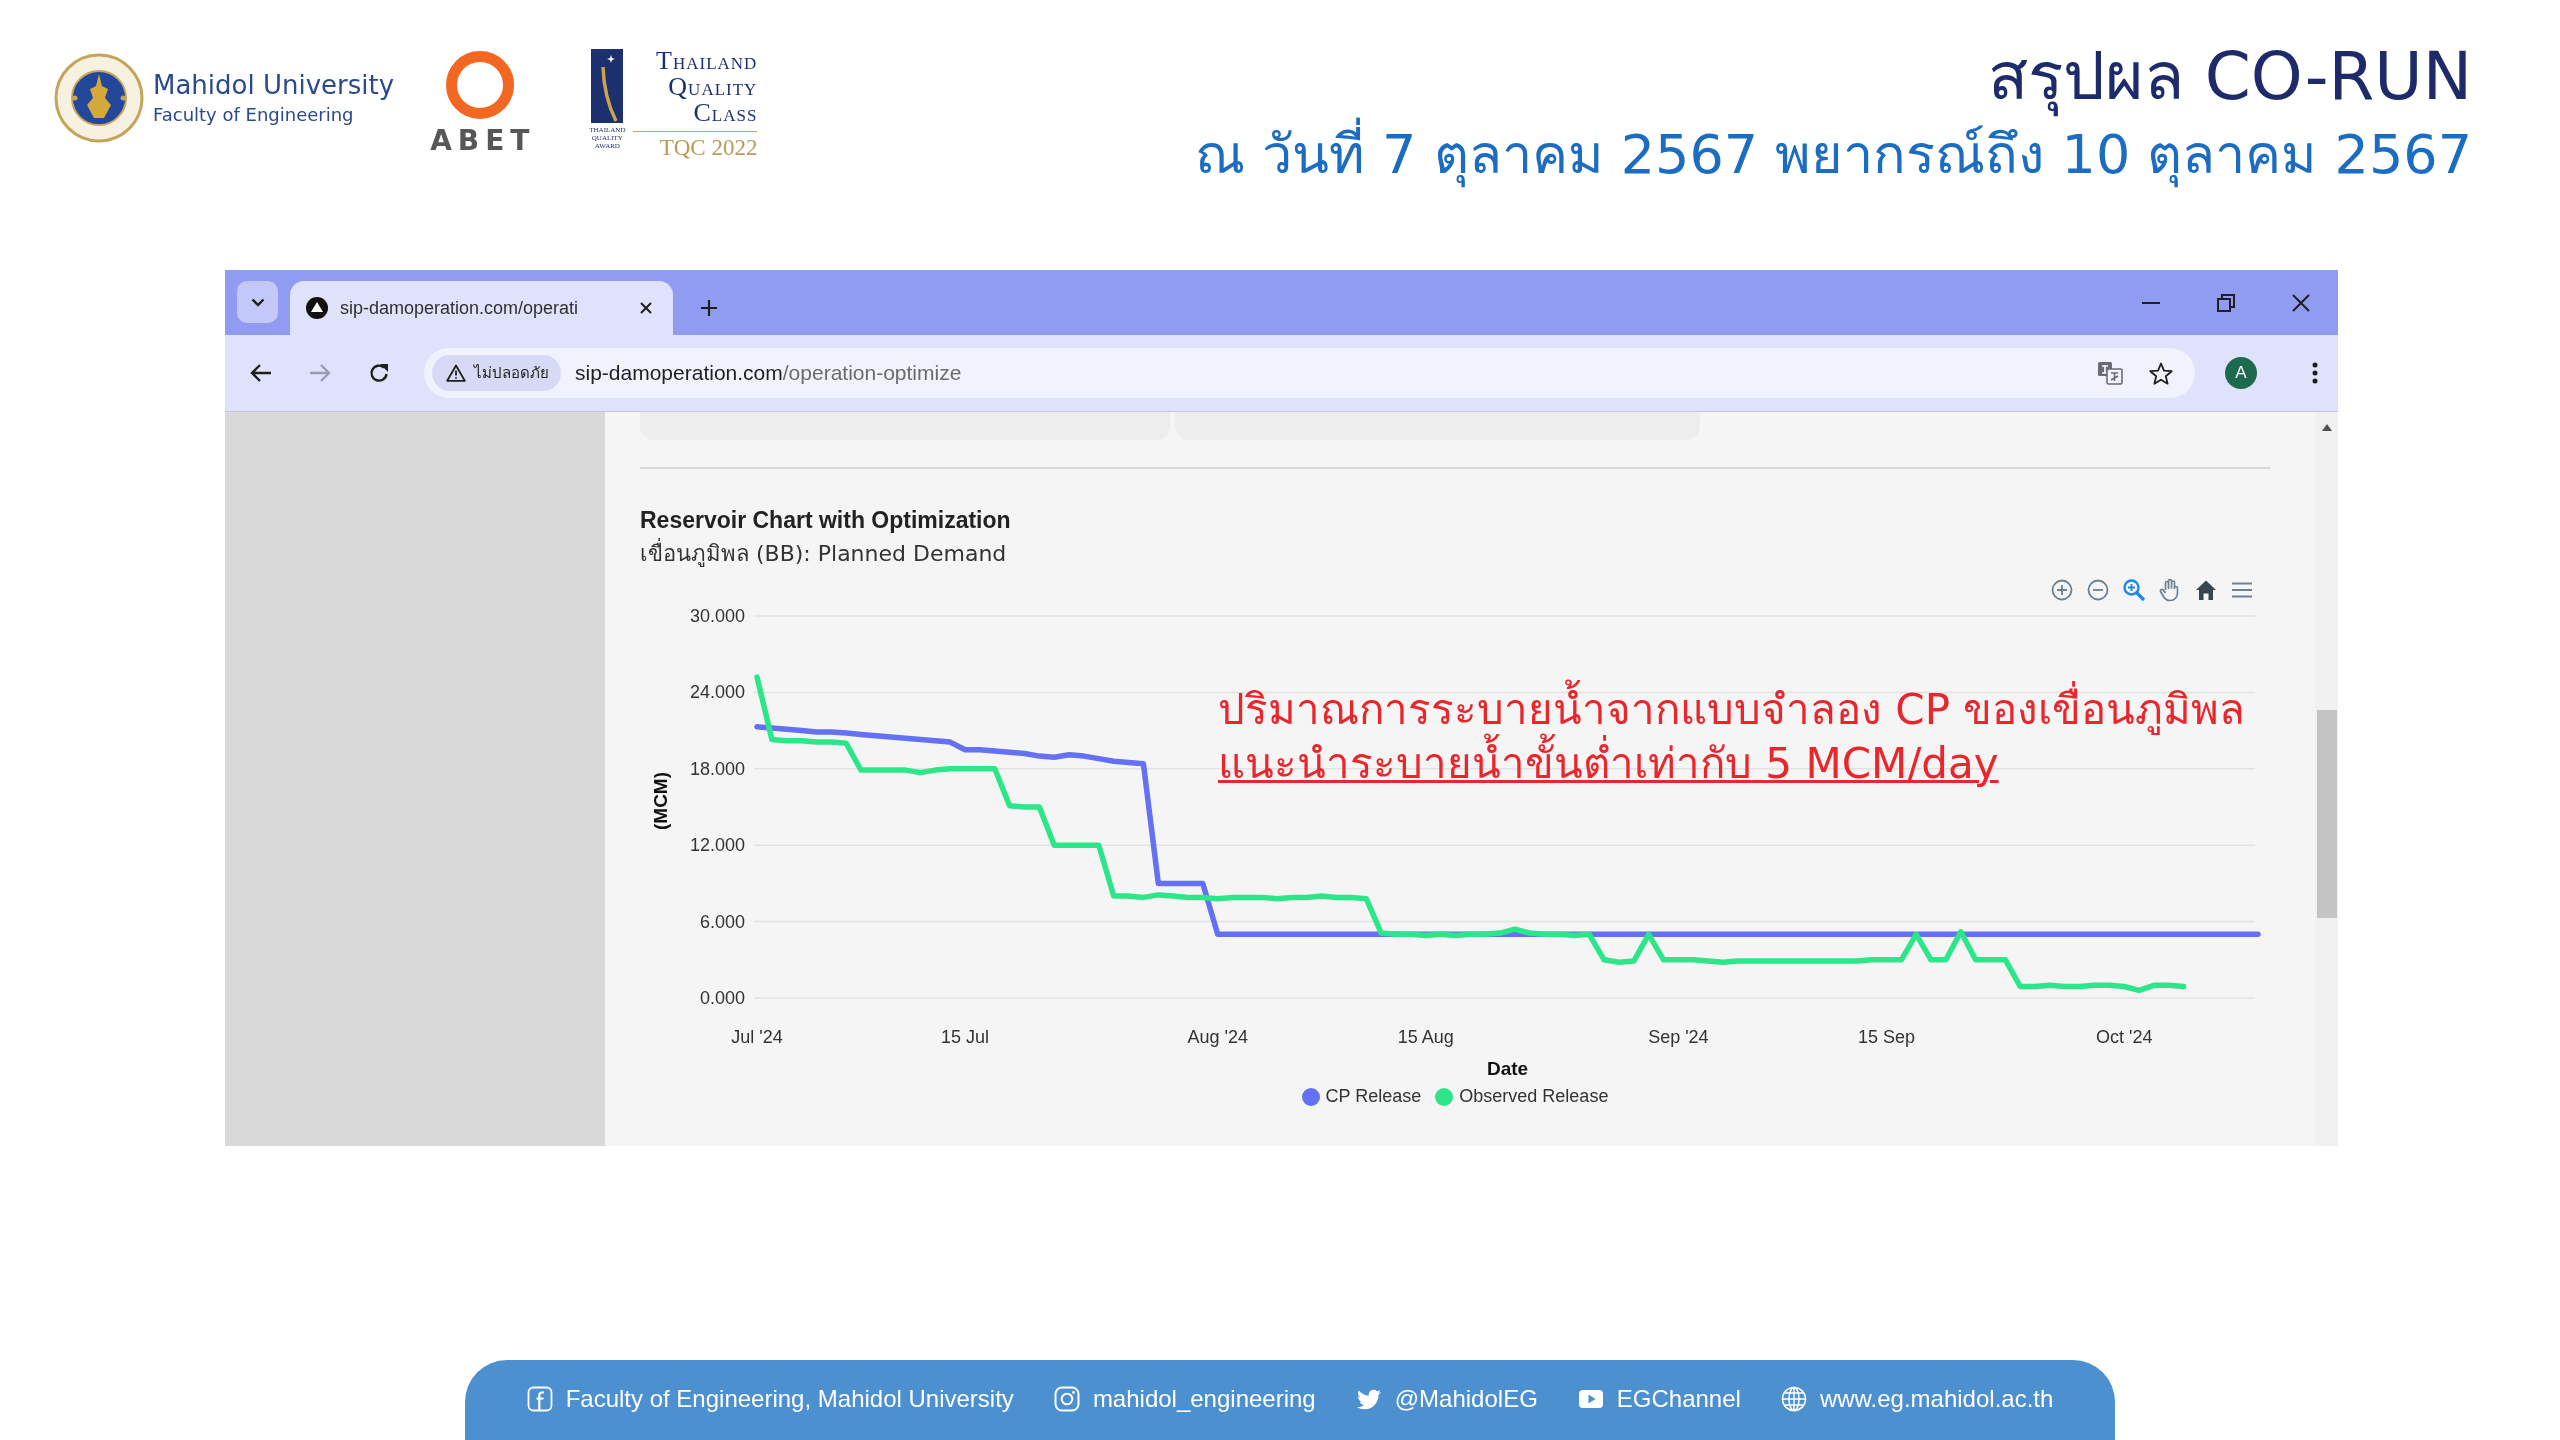 The width and height of the screenshot is (2560, 1440). I want to click on faculty-name: Faculty of Engineering, so click(254, 115).